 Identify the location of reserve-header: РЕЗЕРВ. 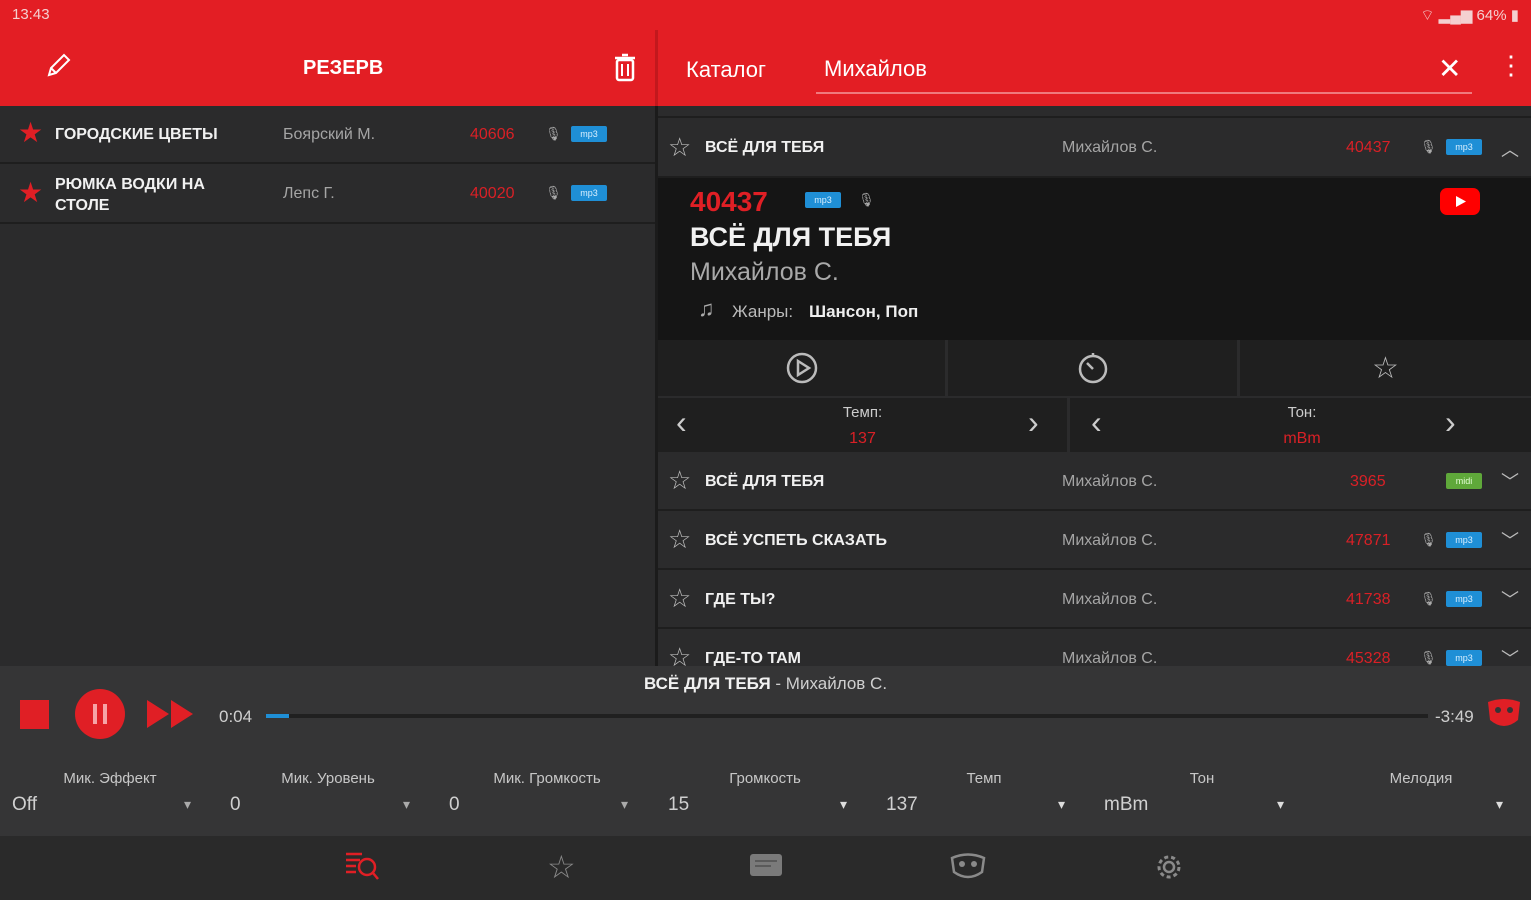
(327, 68).